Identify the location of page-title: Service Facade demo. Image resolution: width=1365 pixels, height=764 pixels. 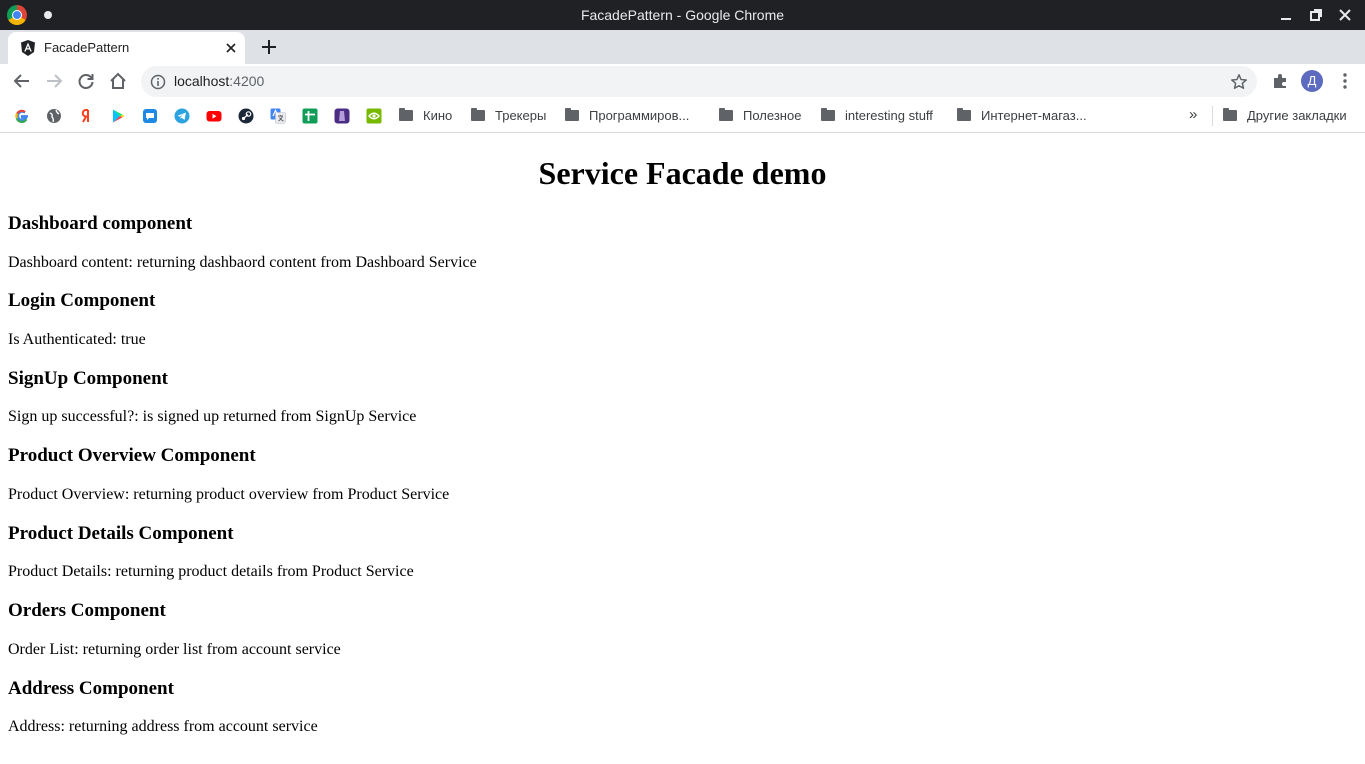
(682, 173).